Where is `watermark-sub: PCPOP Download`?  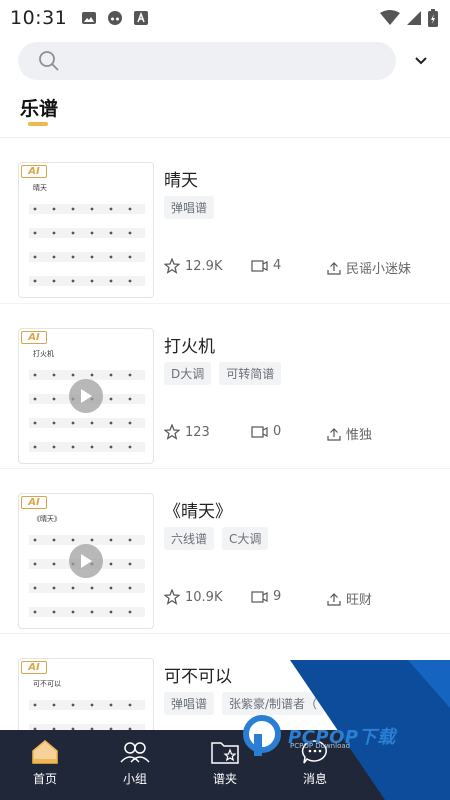
watermark-sub: PCPOP Download is located at coordinates (320, 746).